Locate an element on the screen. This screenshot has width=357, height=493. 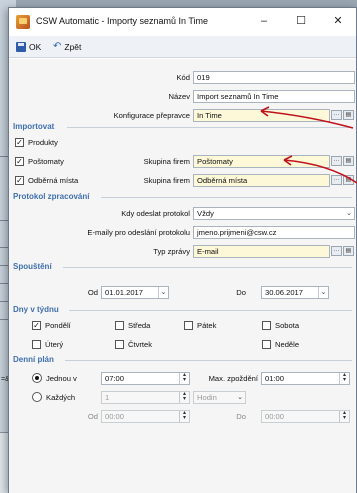
od-label: Od is located at coordinates (92, 292).